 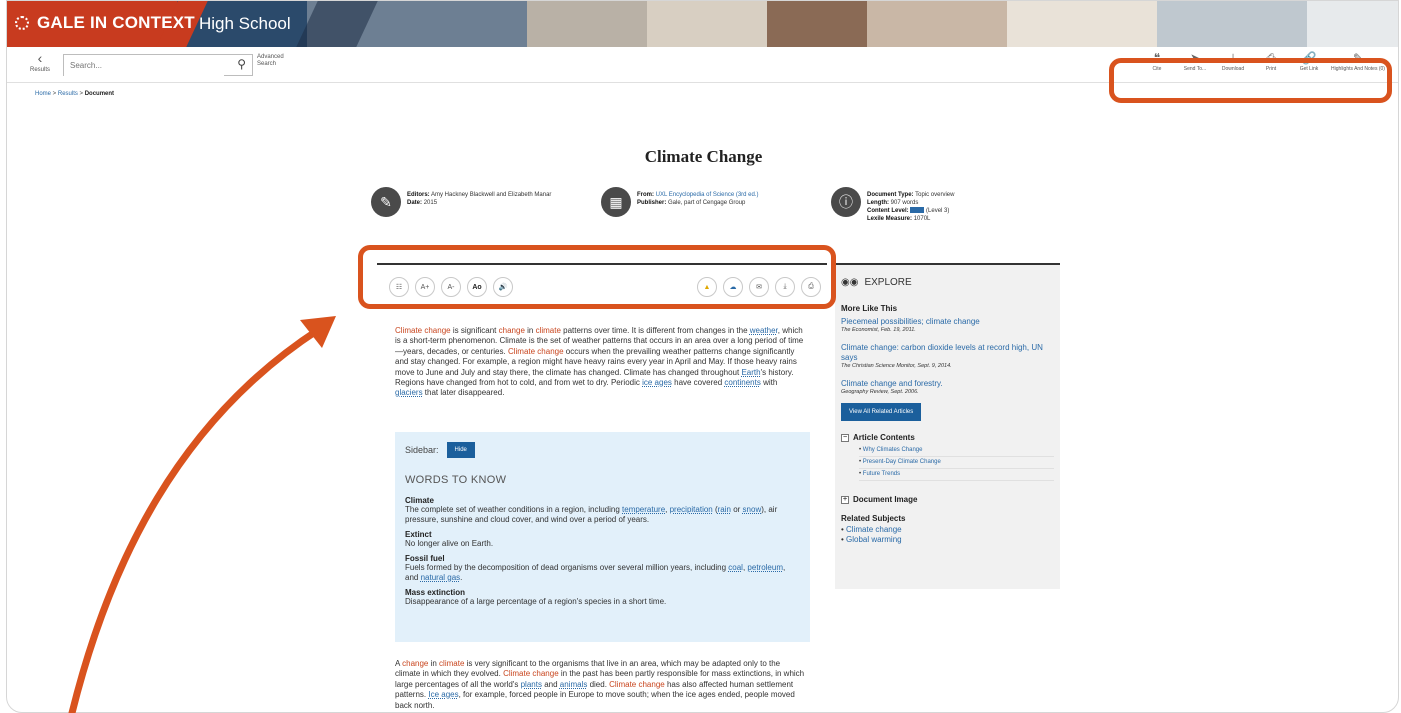 I want to click on search-icon: ⚲, so click(x=241, y=64).